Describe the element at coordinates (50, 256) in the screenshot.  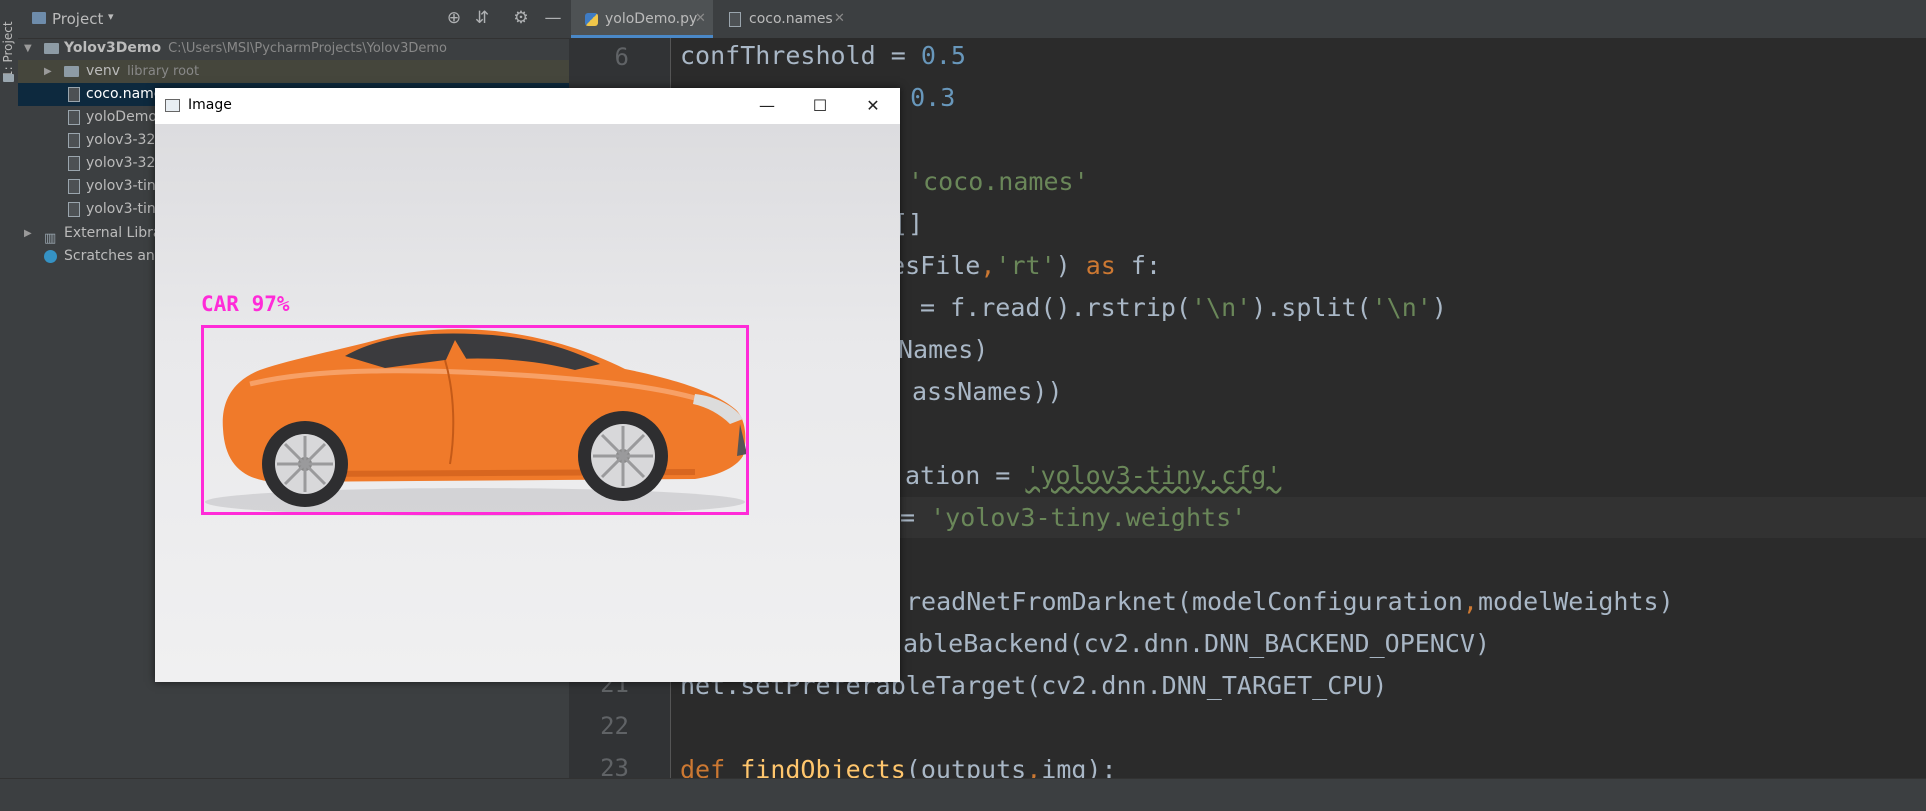
I see `scratches-icon` at that location.